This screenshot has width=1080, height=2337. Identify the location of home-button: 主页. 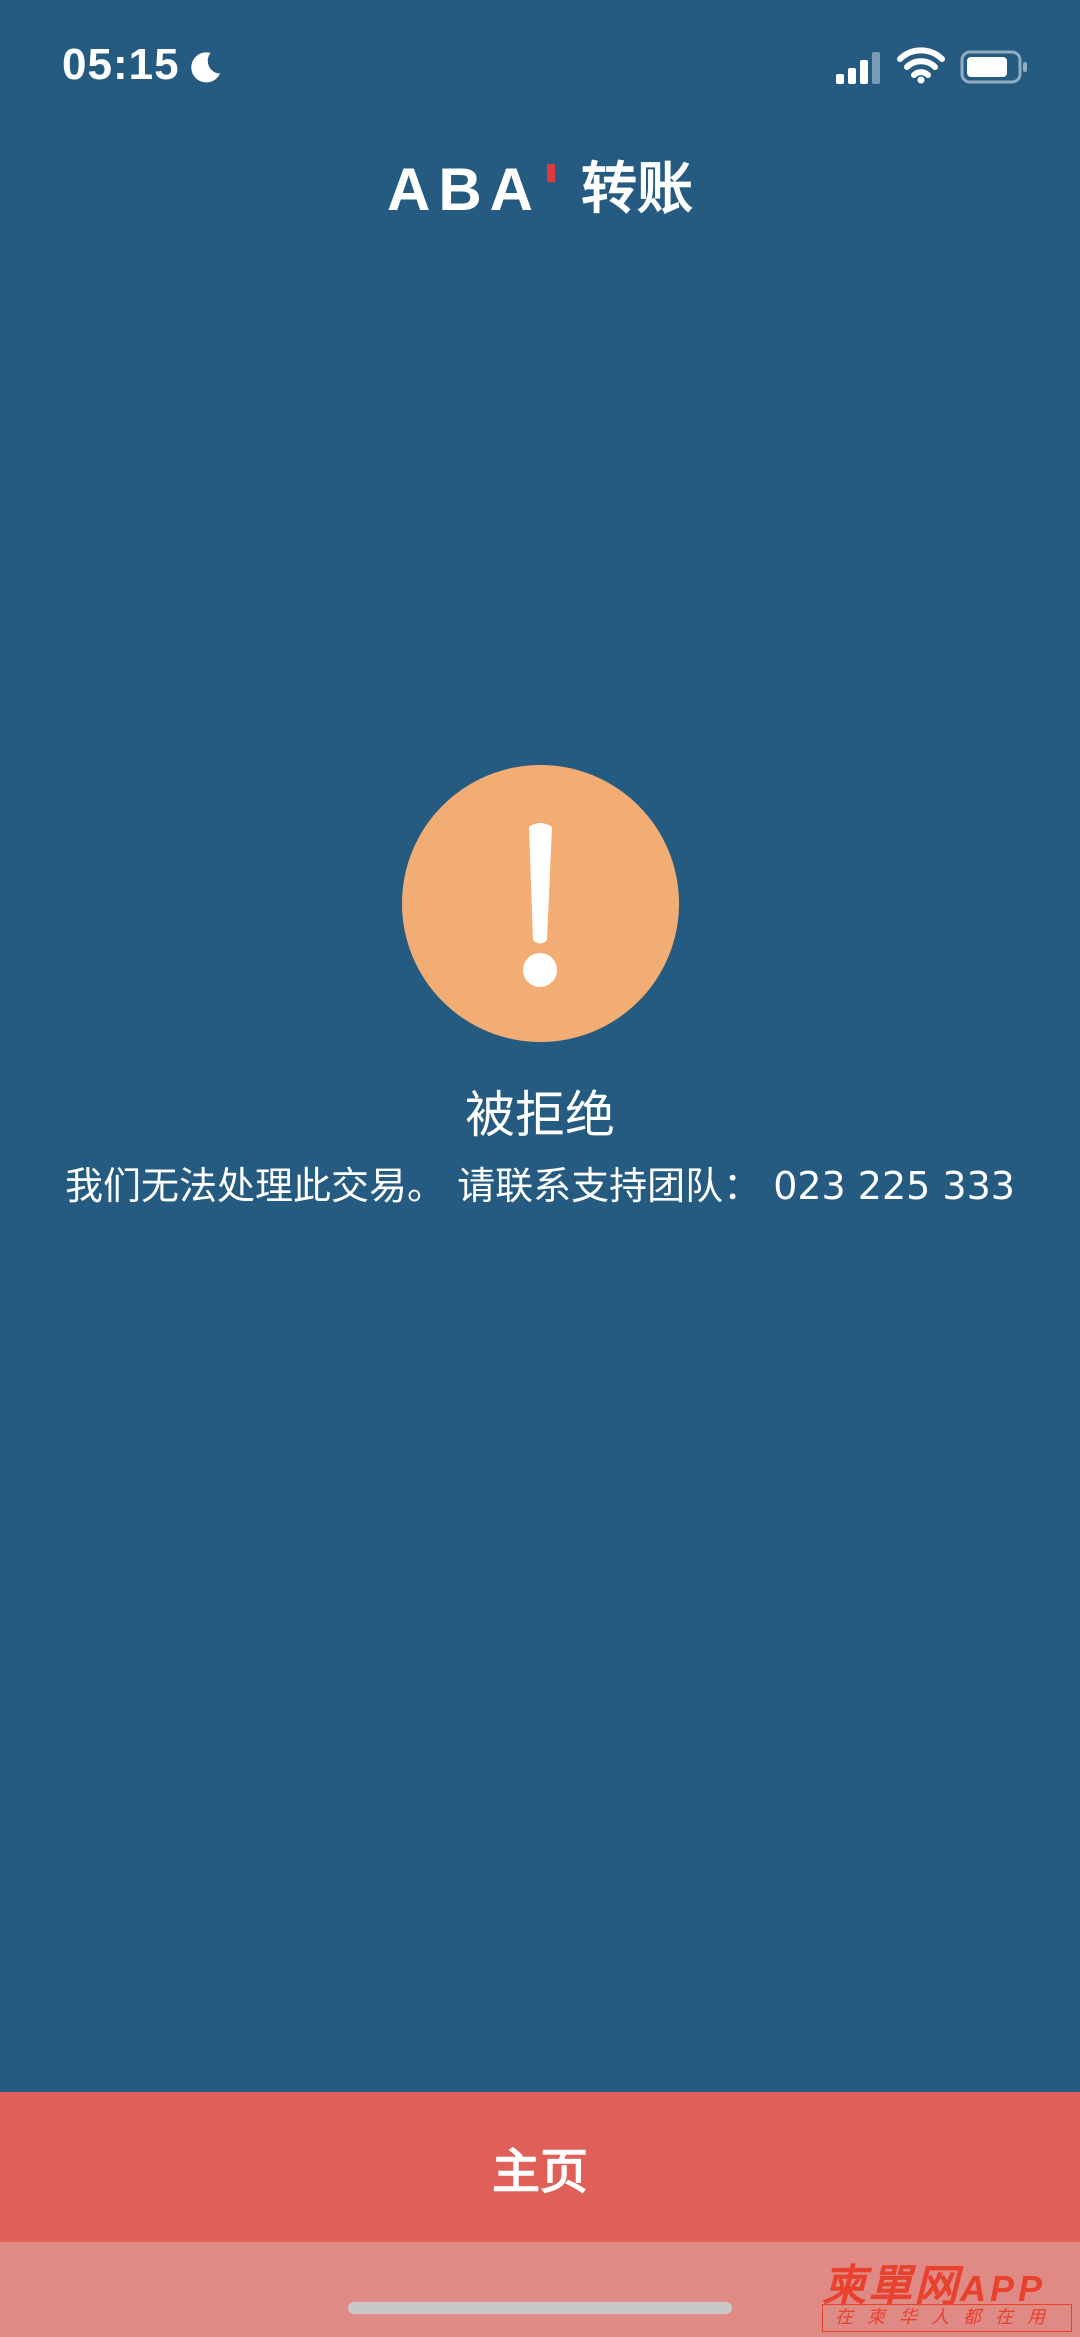
(540, 2167).